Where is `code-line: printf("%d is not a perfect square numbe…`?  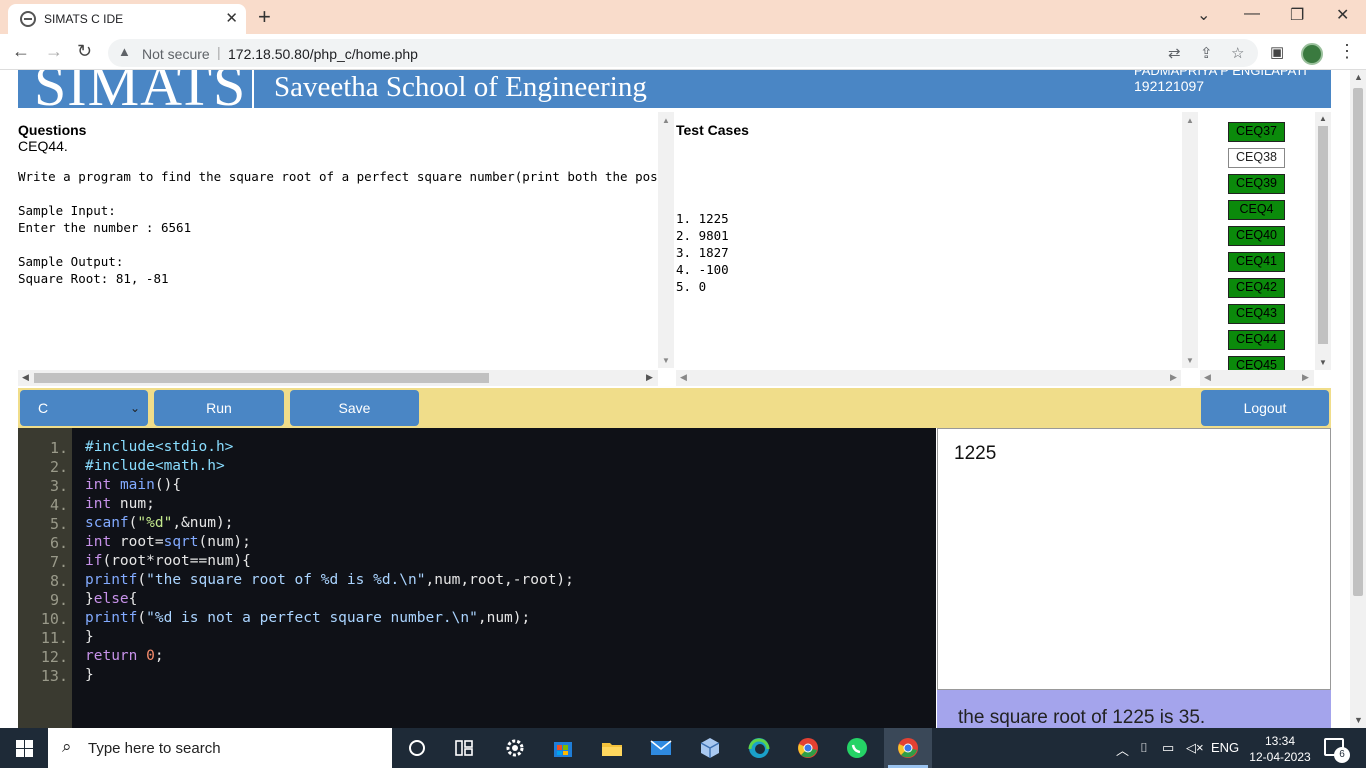
code-line: printf("%d is not a perfect square numbe… is located at coordinates (307, 618).